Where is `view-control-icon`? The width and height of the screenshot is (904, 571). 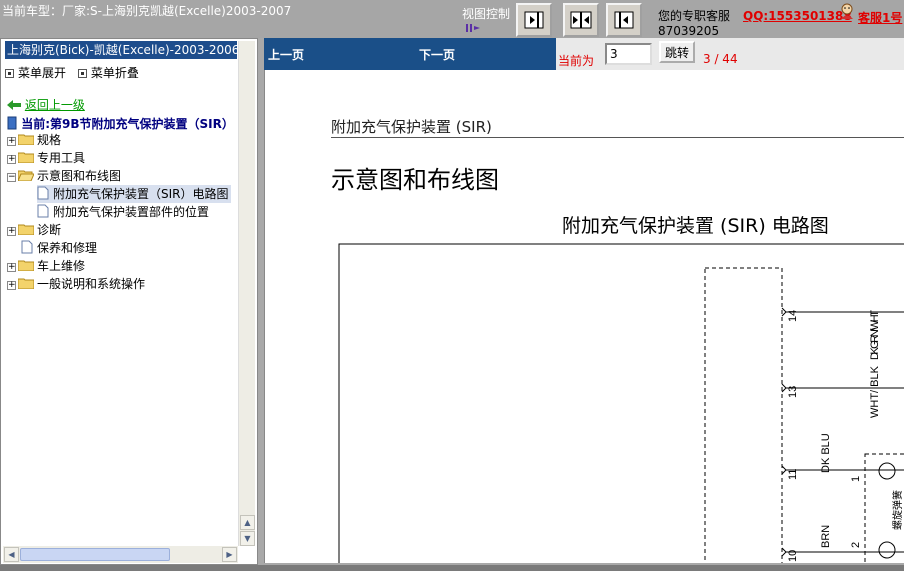 view-control-icon is located at coordinates (473, 28).